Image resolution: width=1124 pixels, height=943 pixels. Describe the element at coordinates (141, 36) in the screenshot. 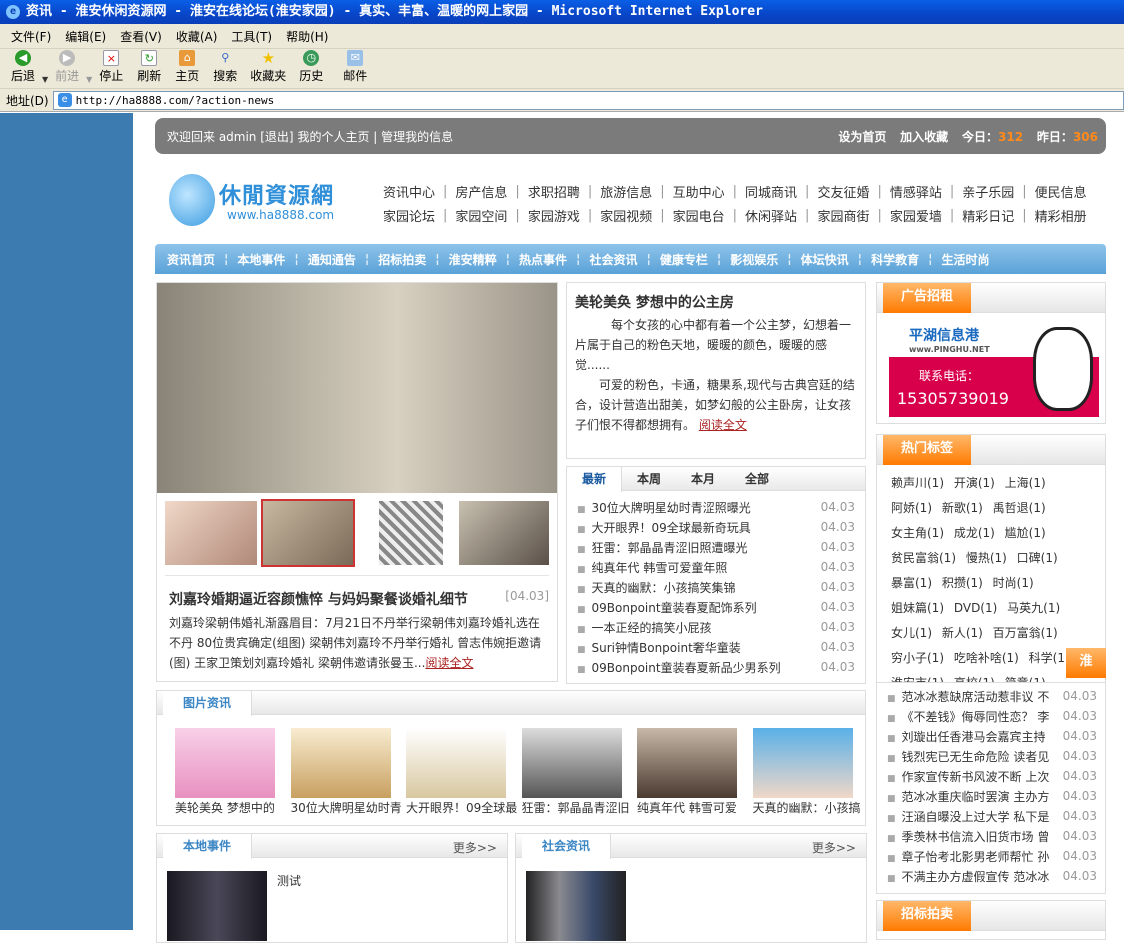

I see `menu-view: 查看(V)` at that location.